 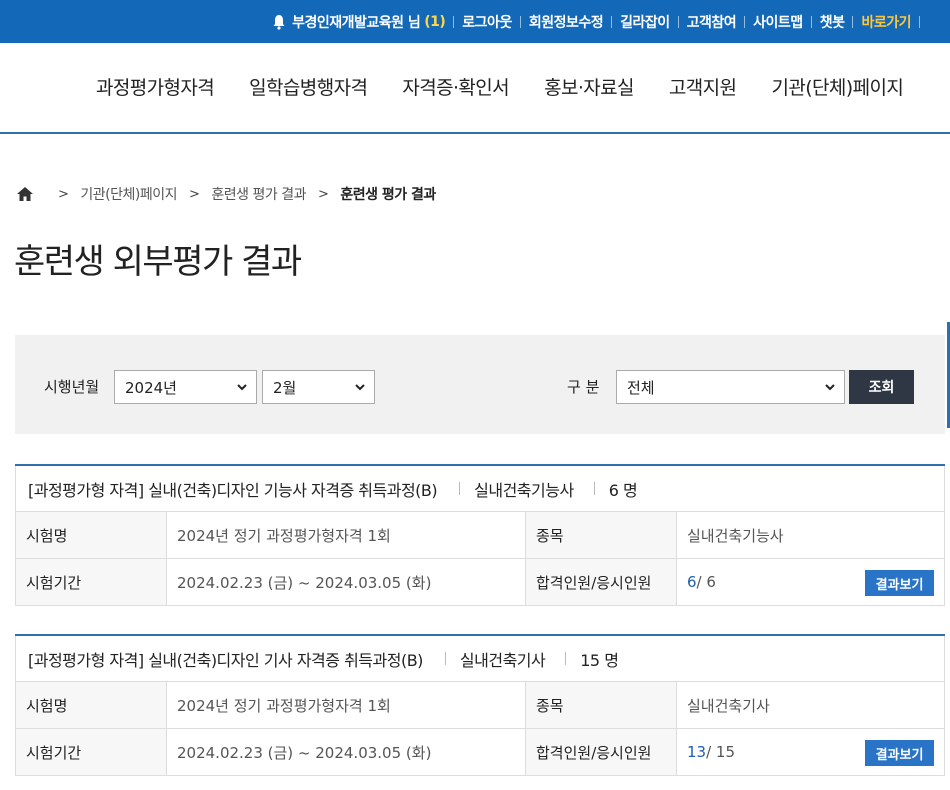 I want to click on participation-link: 고객참여, so click(x=712, y=22).